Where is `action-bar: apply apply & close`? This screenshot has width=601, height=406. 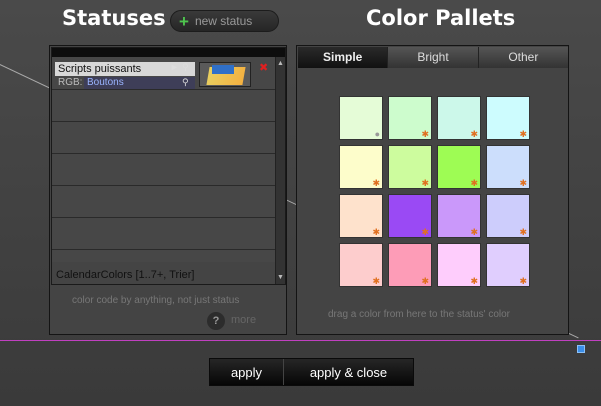 action-bar: apply apply & close is located at coordinates (311, 372).